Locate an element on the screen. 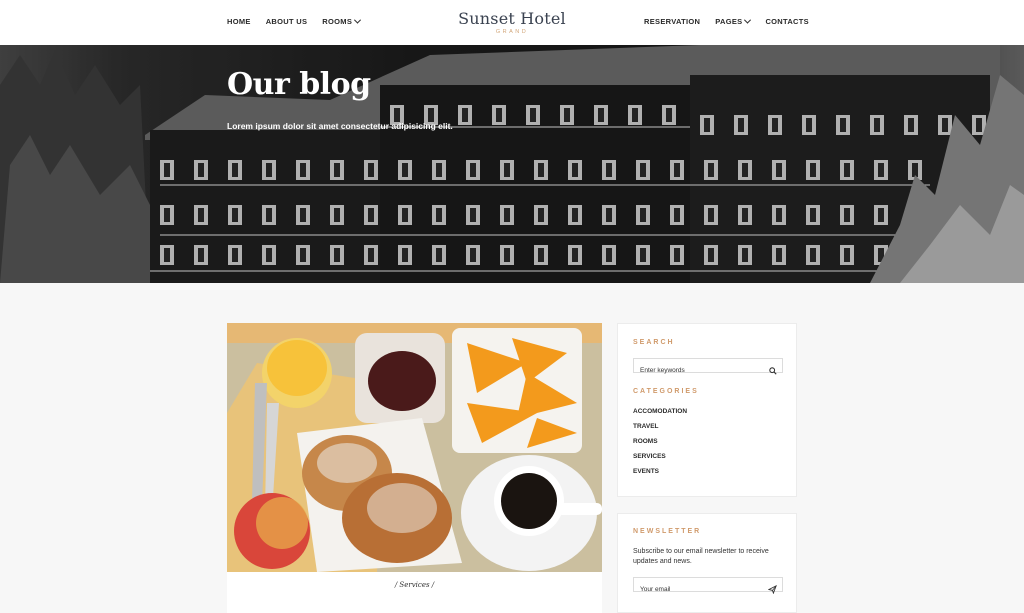  category-accomodation: ACCOMODATION is located at coordinates (660, 415).